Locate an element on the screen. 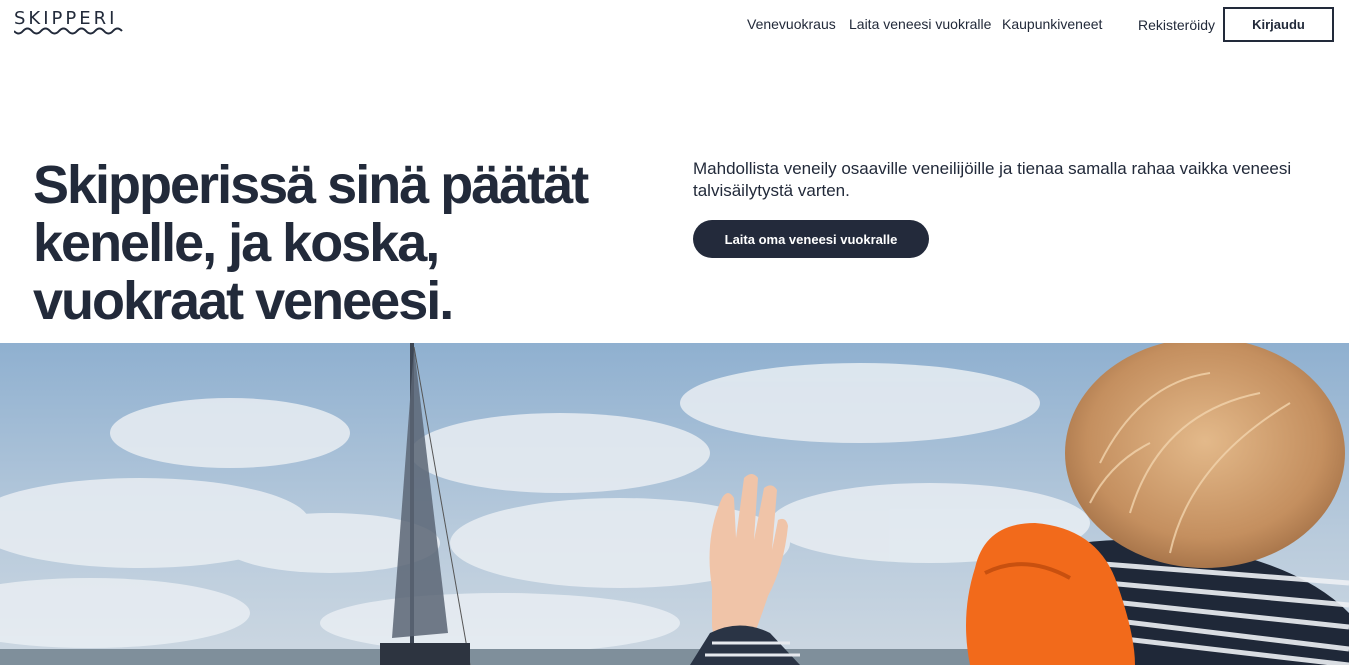 The image size is (1349, 665). register-link: Rekisteröidy is located at coordinates (1176, 25).